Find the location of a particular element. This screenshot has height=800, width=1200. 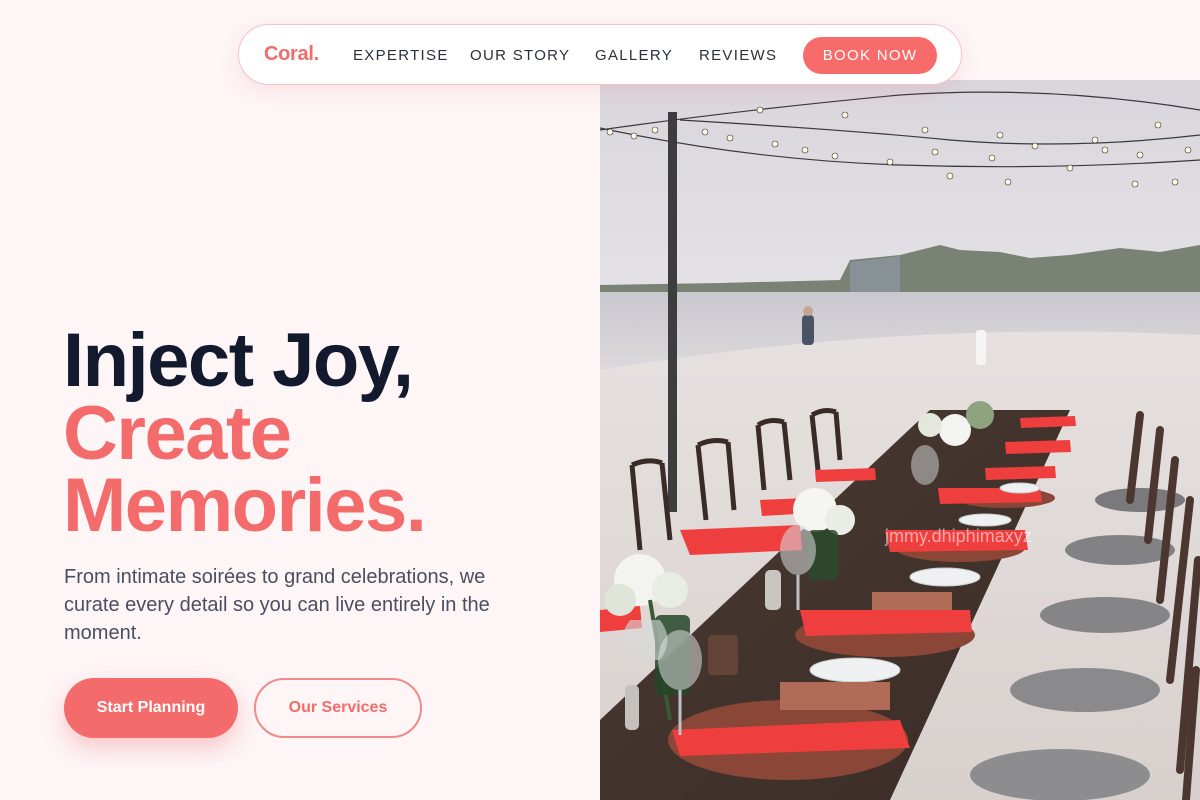

hero-headline-line3: Memories. is located at coordinates (245, 505).